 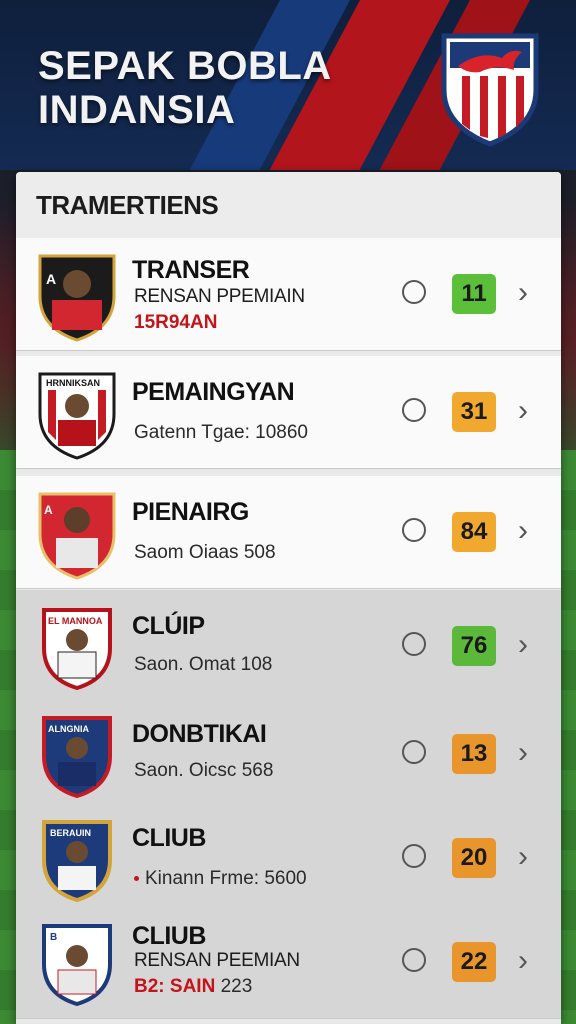 What do you see at coordinates (205, 552) in the screenshot?
I see `row-detail: Saom Oiaas 508` at bounding box center [205, 552].